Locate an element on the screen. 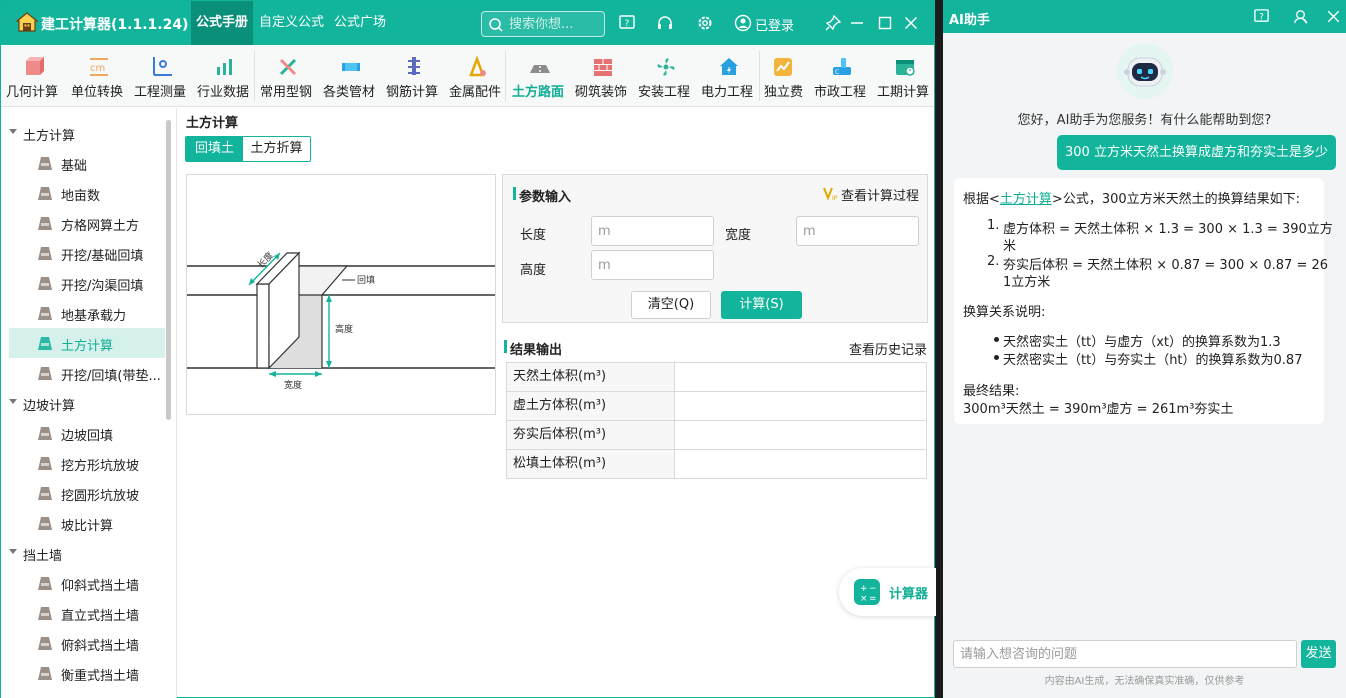  svg-text: C is located at coordinates (837, 72).